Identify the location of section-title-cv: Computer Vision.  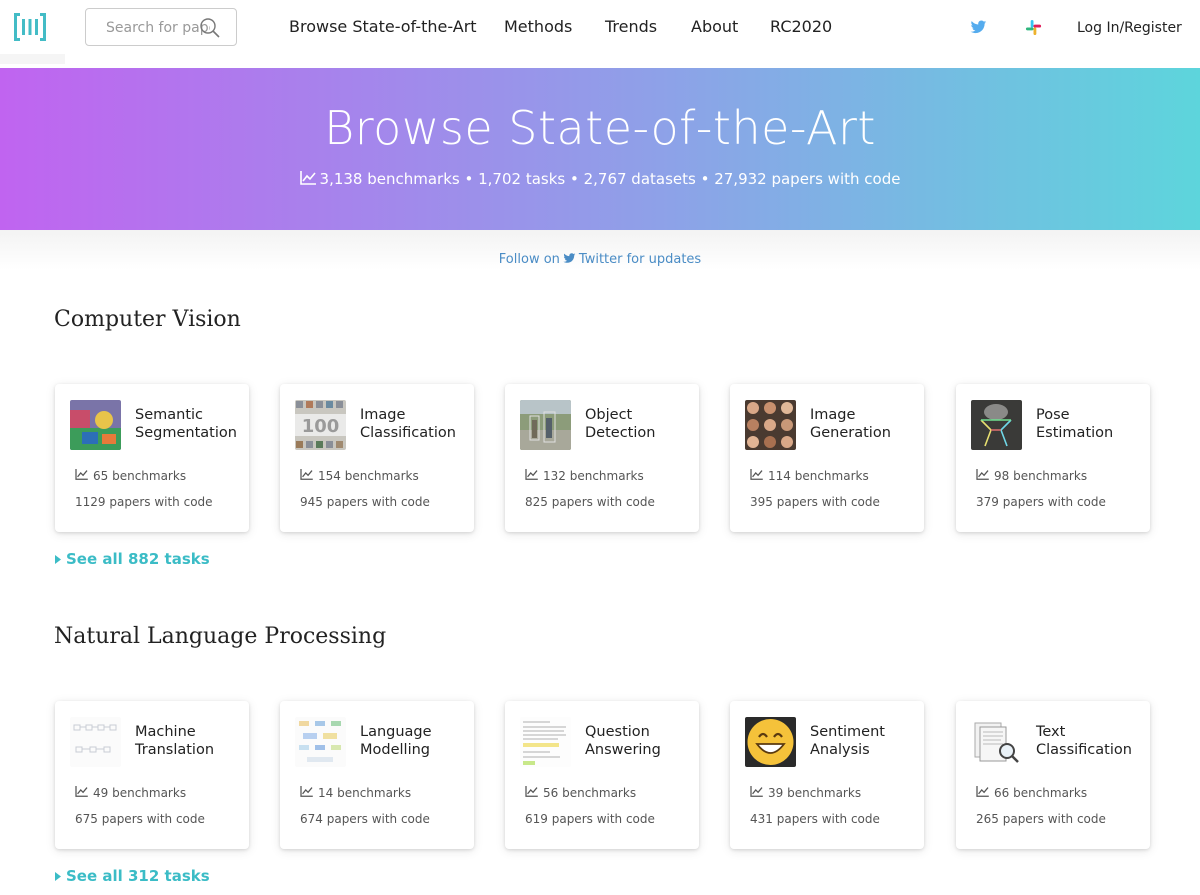
(147, 319).